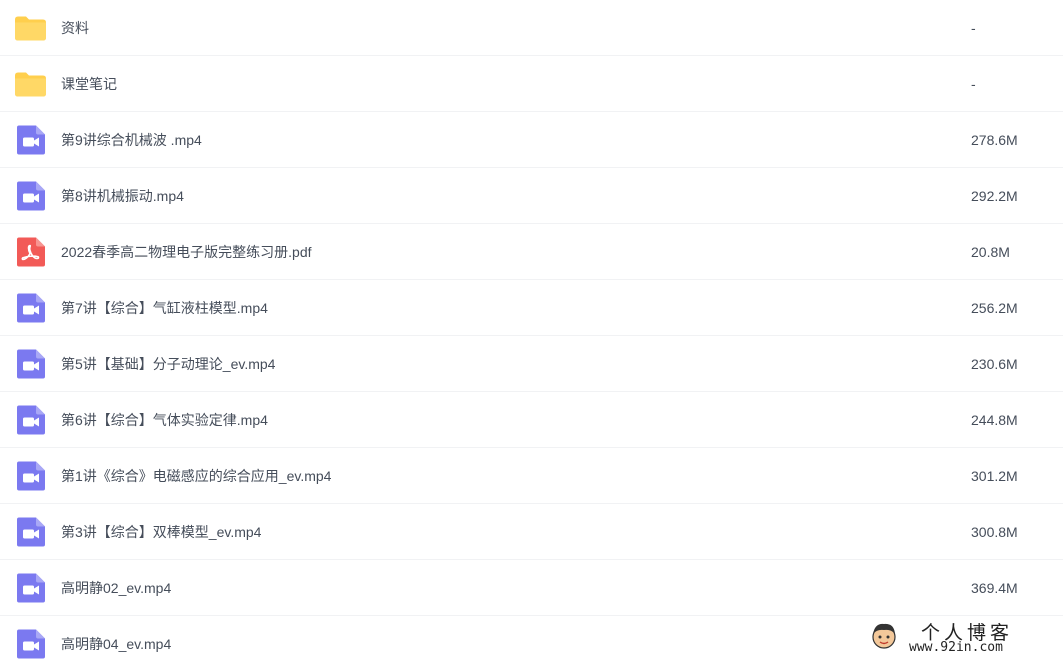 The height and width of the screenshot is (672, 1063). Describe the element at coordinates (531, 252) in the screenshot. I see `file-row: 2022春季高二物理电子版完整练习册.pdf 20.8M` at that location.